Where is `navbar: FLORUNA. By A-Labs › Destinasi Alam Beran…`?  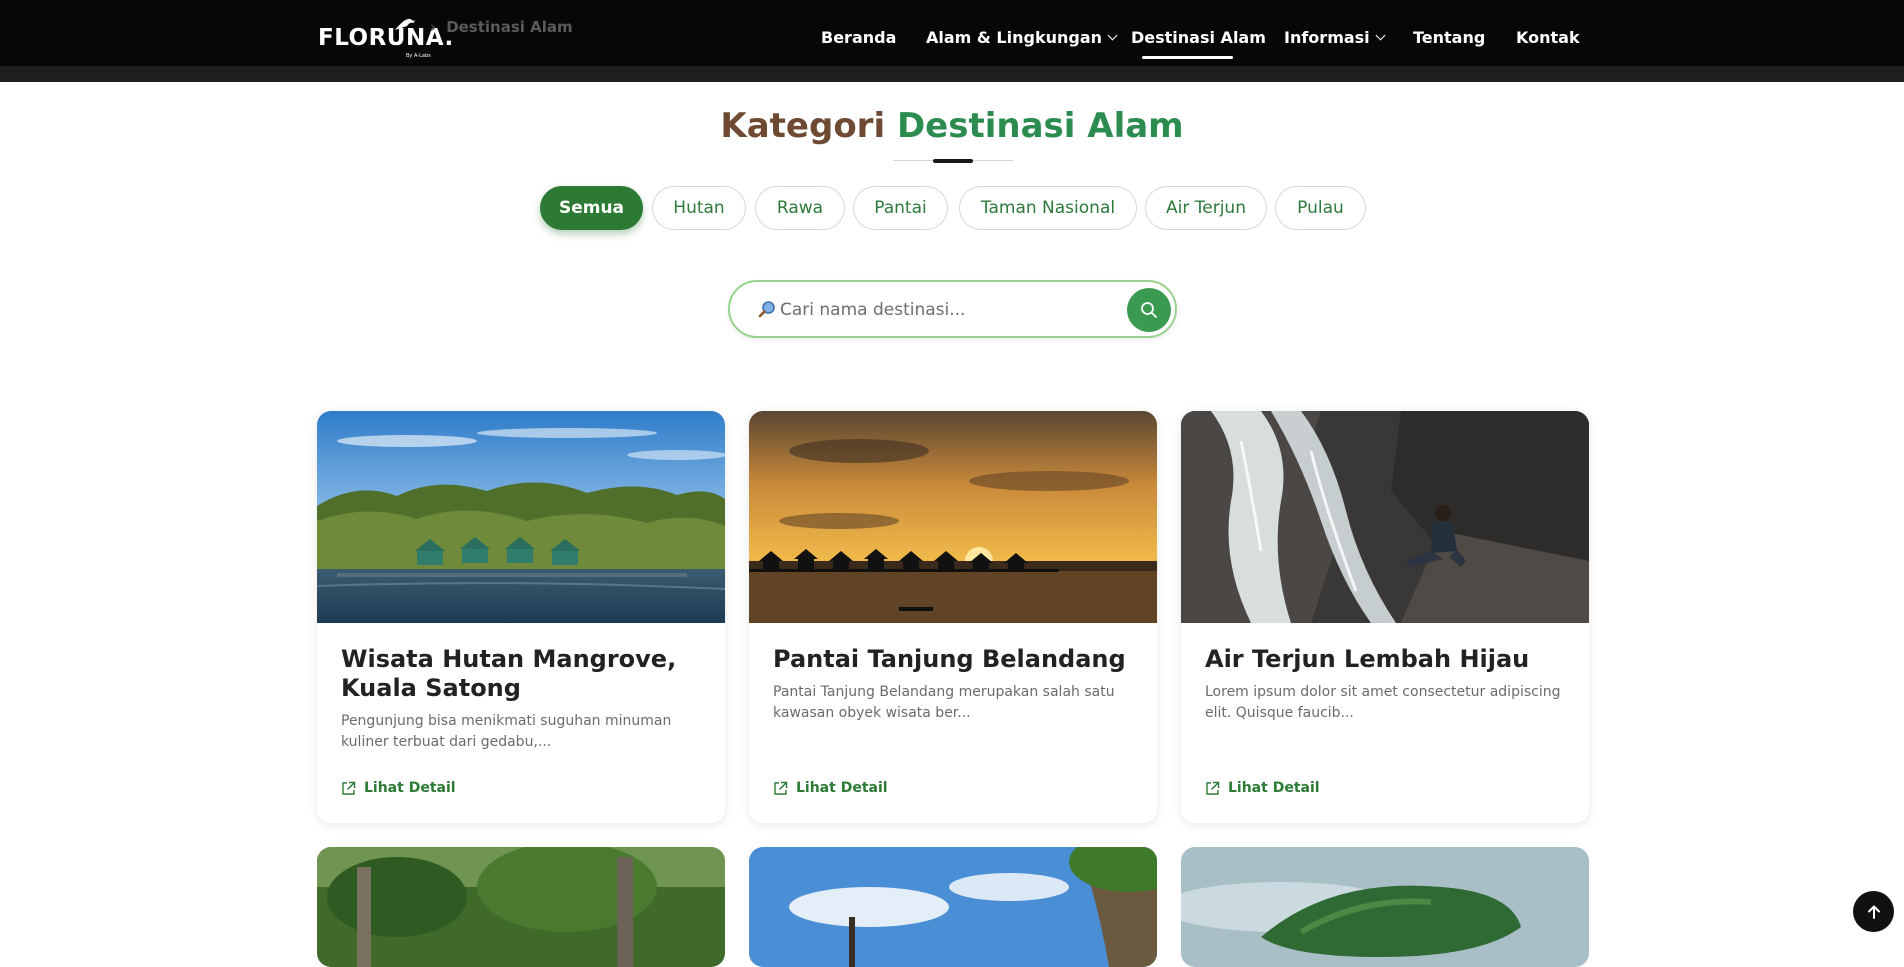
navbar: FLORUNA. By A-Labs › Destinasi Alam Beran… is located at coordinates (952, 33).